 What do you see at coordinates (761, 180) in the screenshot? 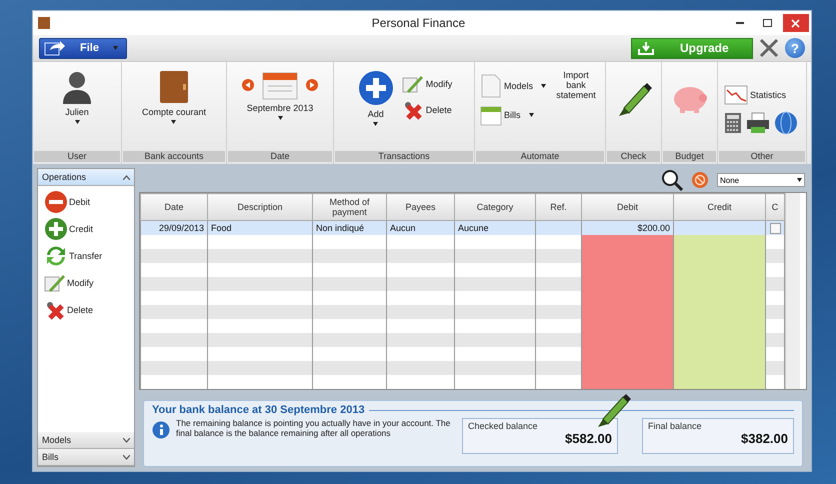
I see `filter-dropdown: None` at bounding box center [761, 180].